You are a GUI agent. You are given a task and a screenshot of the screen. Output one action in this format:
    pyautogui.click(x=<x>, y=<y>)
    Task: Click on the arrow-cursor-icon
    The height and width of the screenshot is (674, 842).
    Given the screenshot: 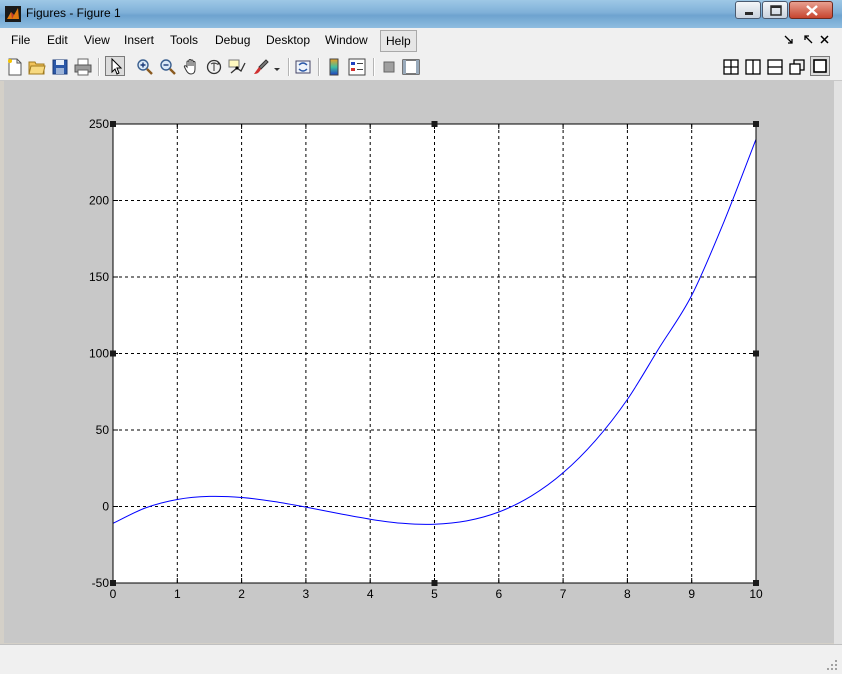 What is the action you would take?
    pyautogui.click(x=117, y=66)
    